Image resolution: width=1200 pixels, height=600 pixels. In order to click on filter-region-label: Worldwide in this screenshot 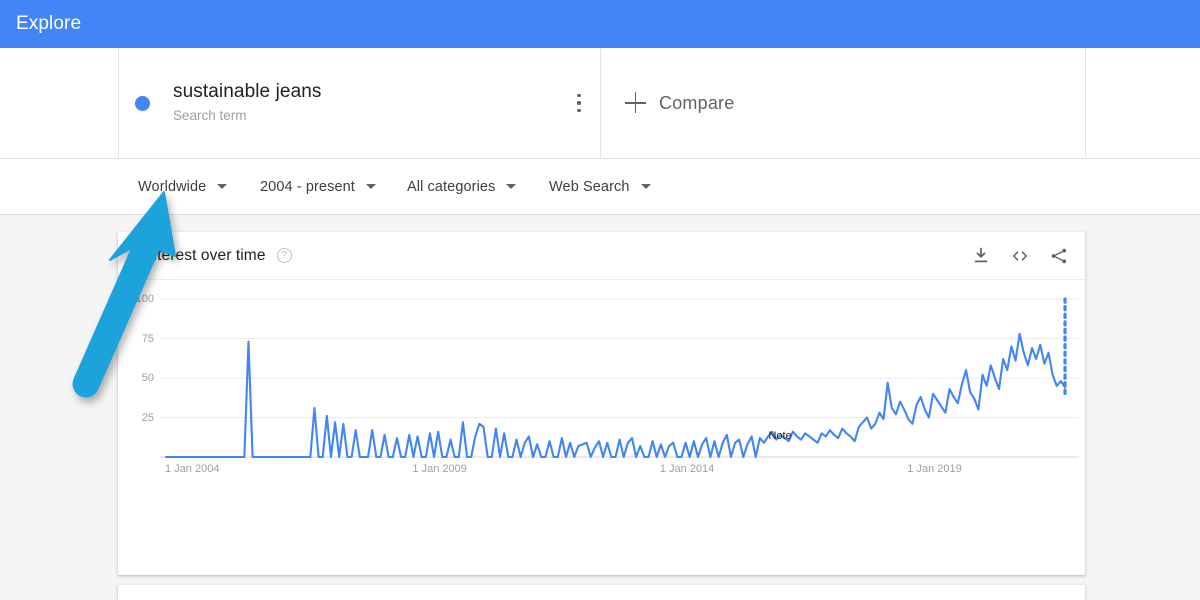, I will do `click(172, 186)`.